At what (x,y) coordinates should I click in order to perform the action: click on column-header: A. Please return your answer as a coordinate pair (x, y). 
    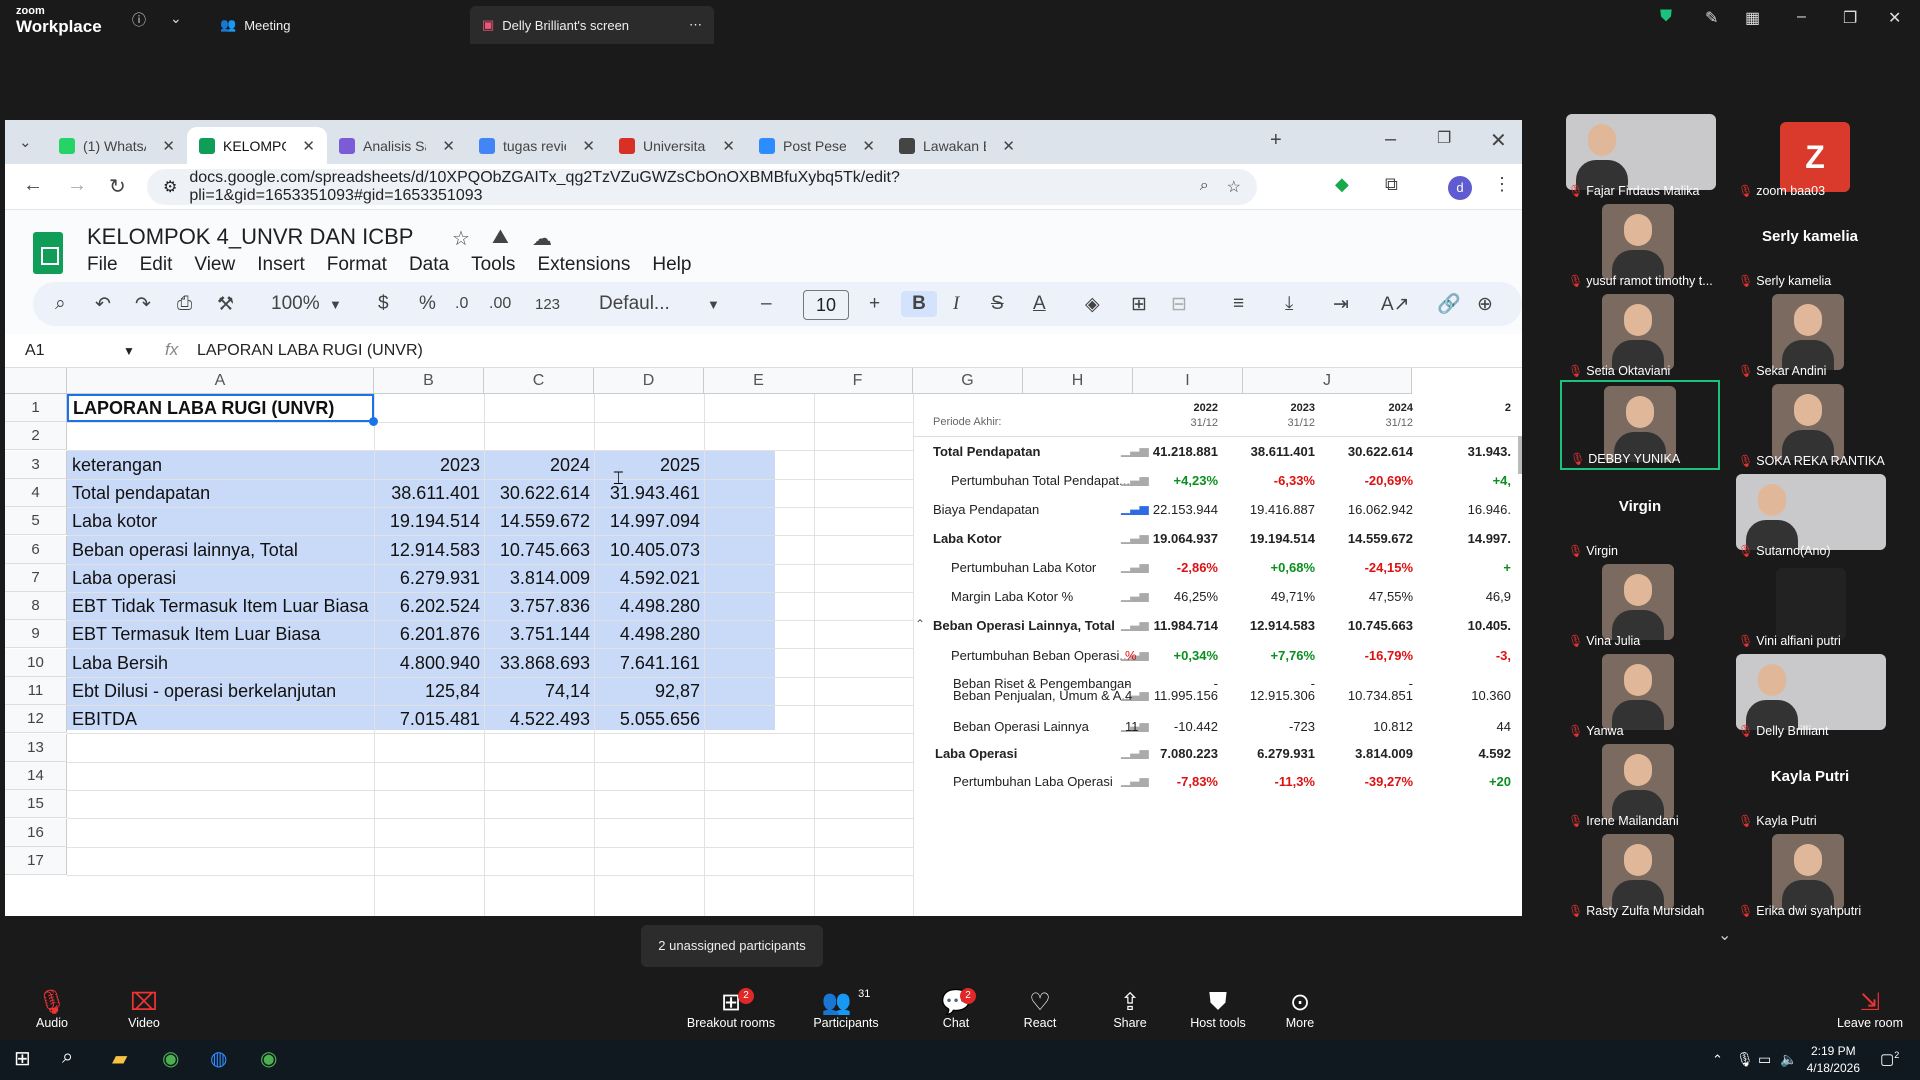
    Looking at the image, I should click on (220, 381).